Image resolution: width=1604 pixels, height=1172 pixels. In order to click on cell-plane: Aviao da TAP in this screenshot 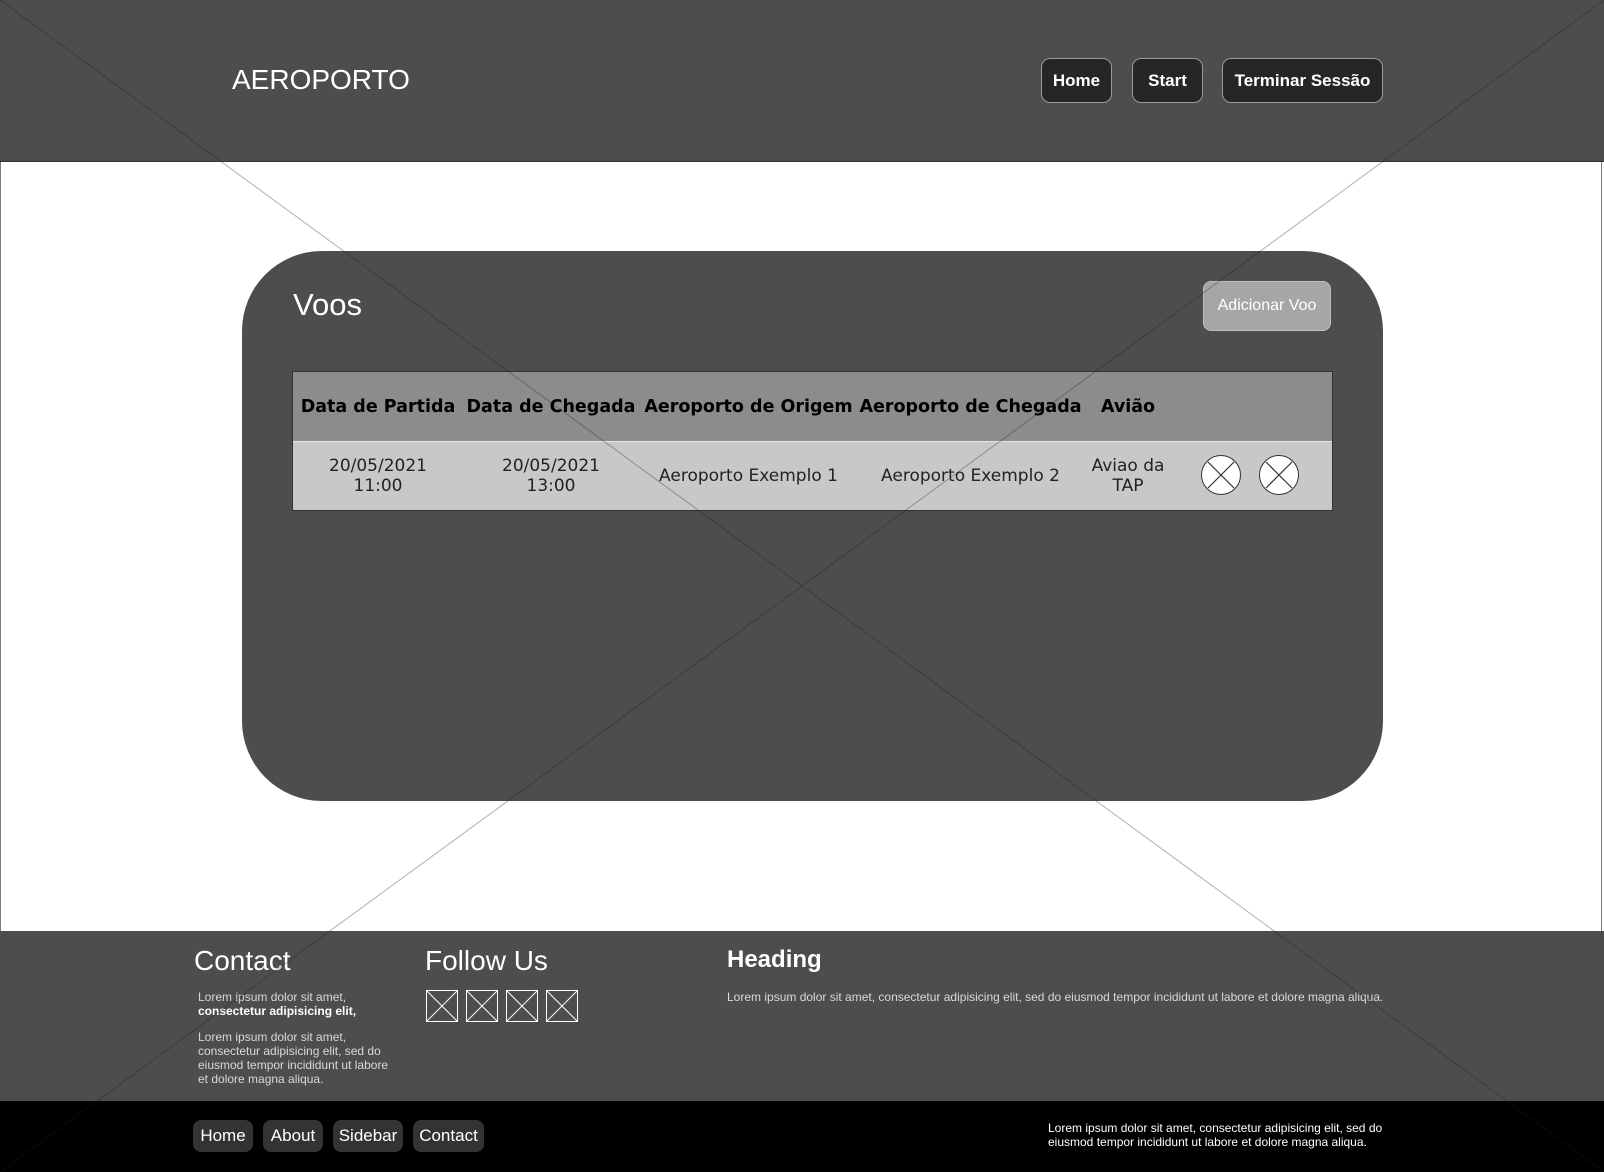, I will do `click(1128, 476)`.